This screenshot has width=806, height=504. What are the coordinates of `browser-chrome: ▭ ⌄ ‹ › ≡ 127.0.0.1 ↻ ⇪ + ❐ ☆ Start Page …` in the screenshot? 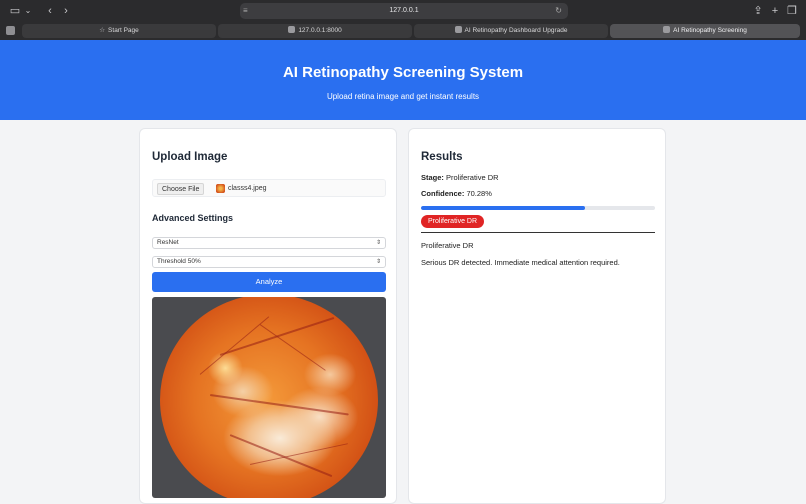 It's located at (403, 20).